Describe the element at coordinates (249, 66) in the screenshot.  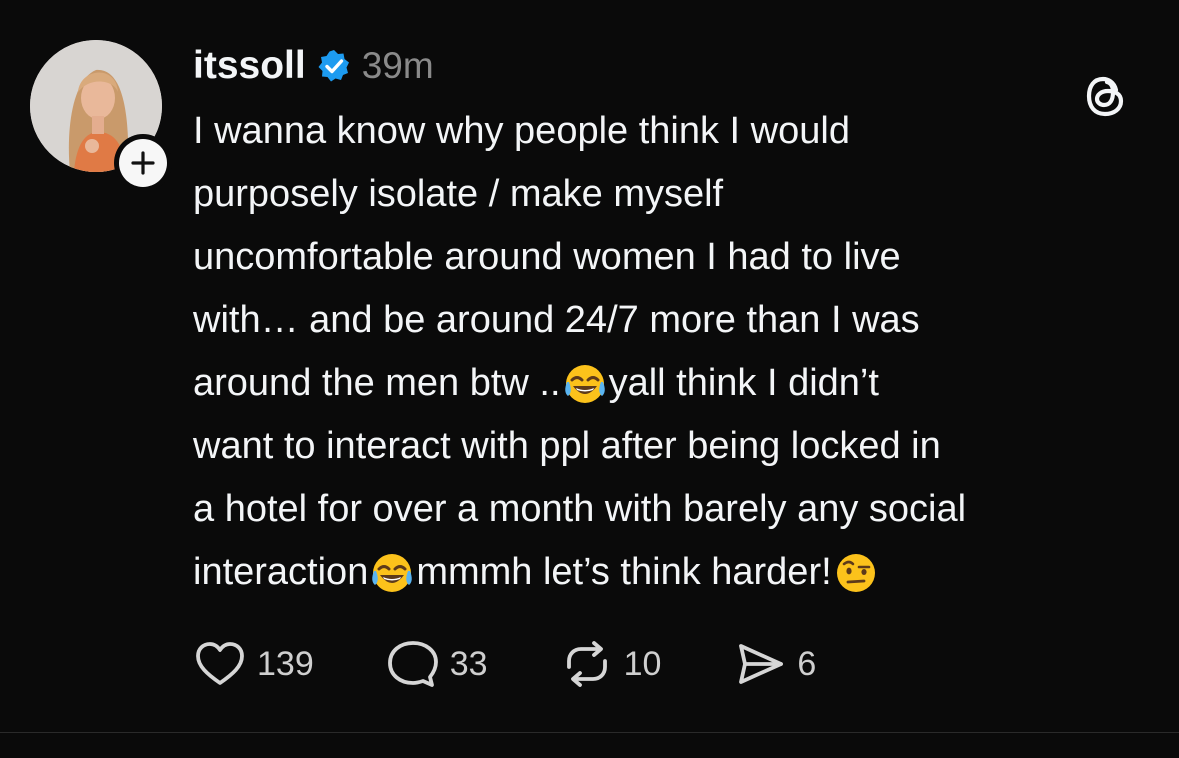
I see `username: itssoll` at that location.